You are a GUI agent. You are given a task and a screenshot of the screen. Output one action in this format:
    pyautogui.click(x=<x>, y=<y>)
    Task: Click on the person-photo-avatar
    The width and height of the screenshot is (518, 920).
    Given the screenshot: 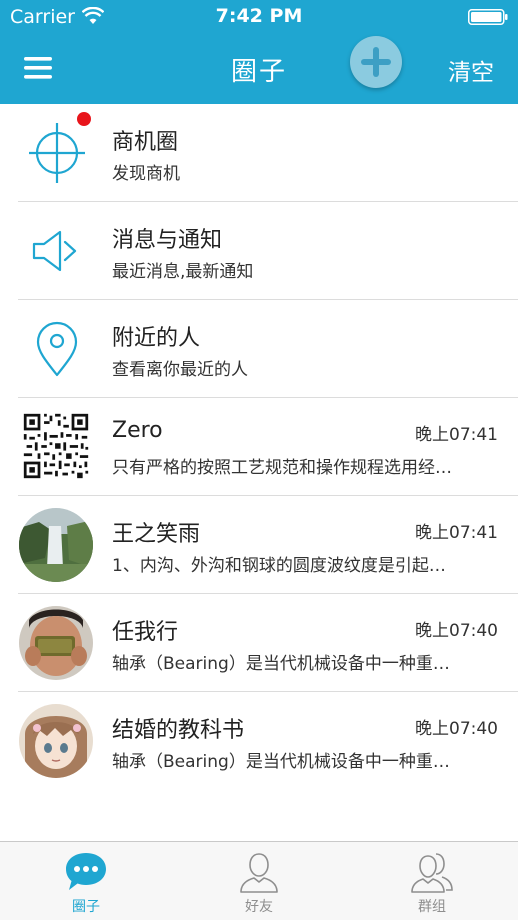 What is the action you would take?
    pyautogui.click(x=56, y=643)
    